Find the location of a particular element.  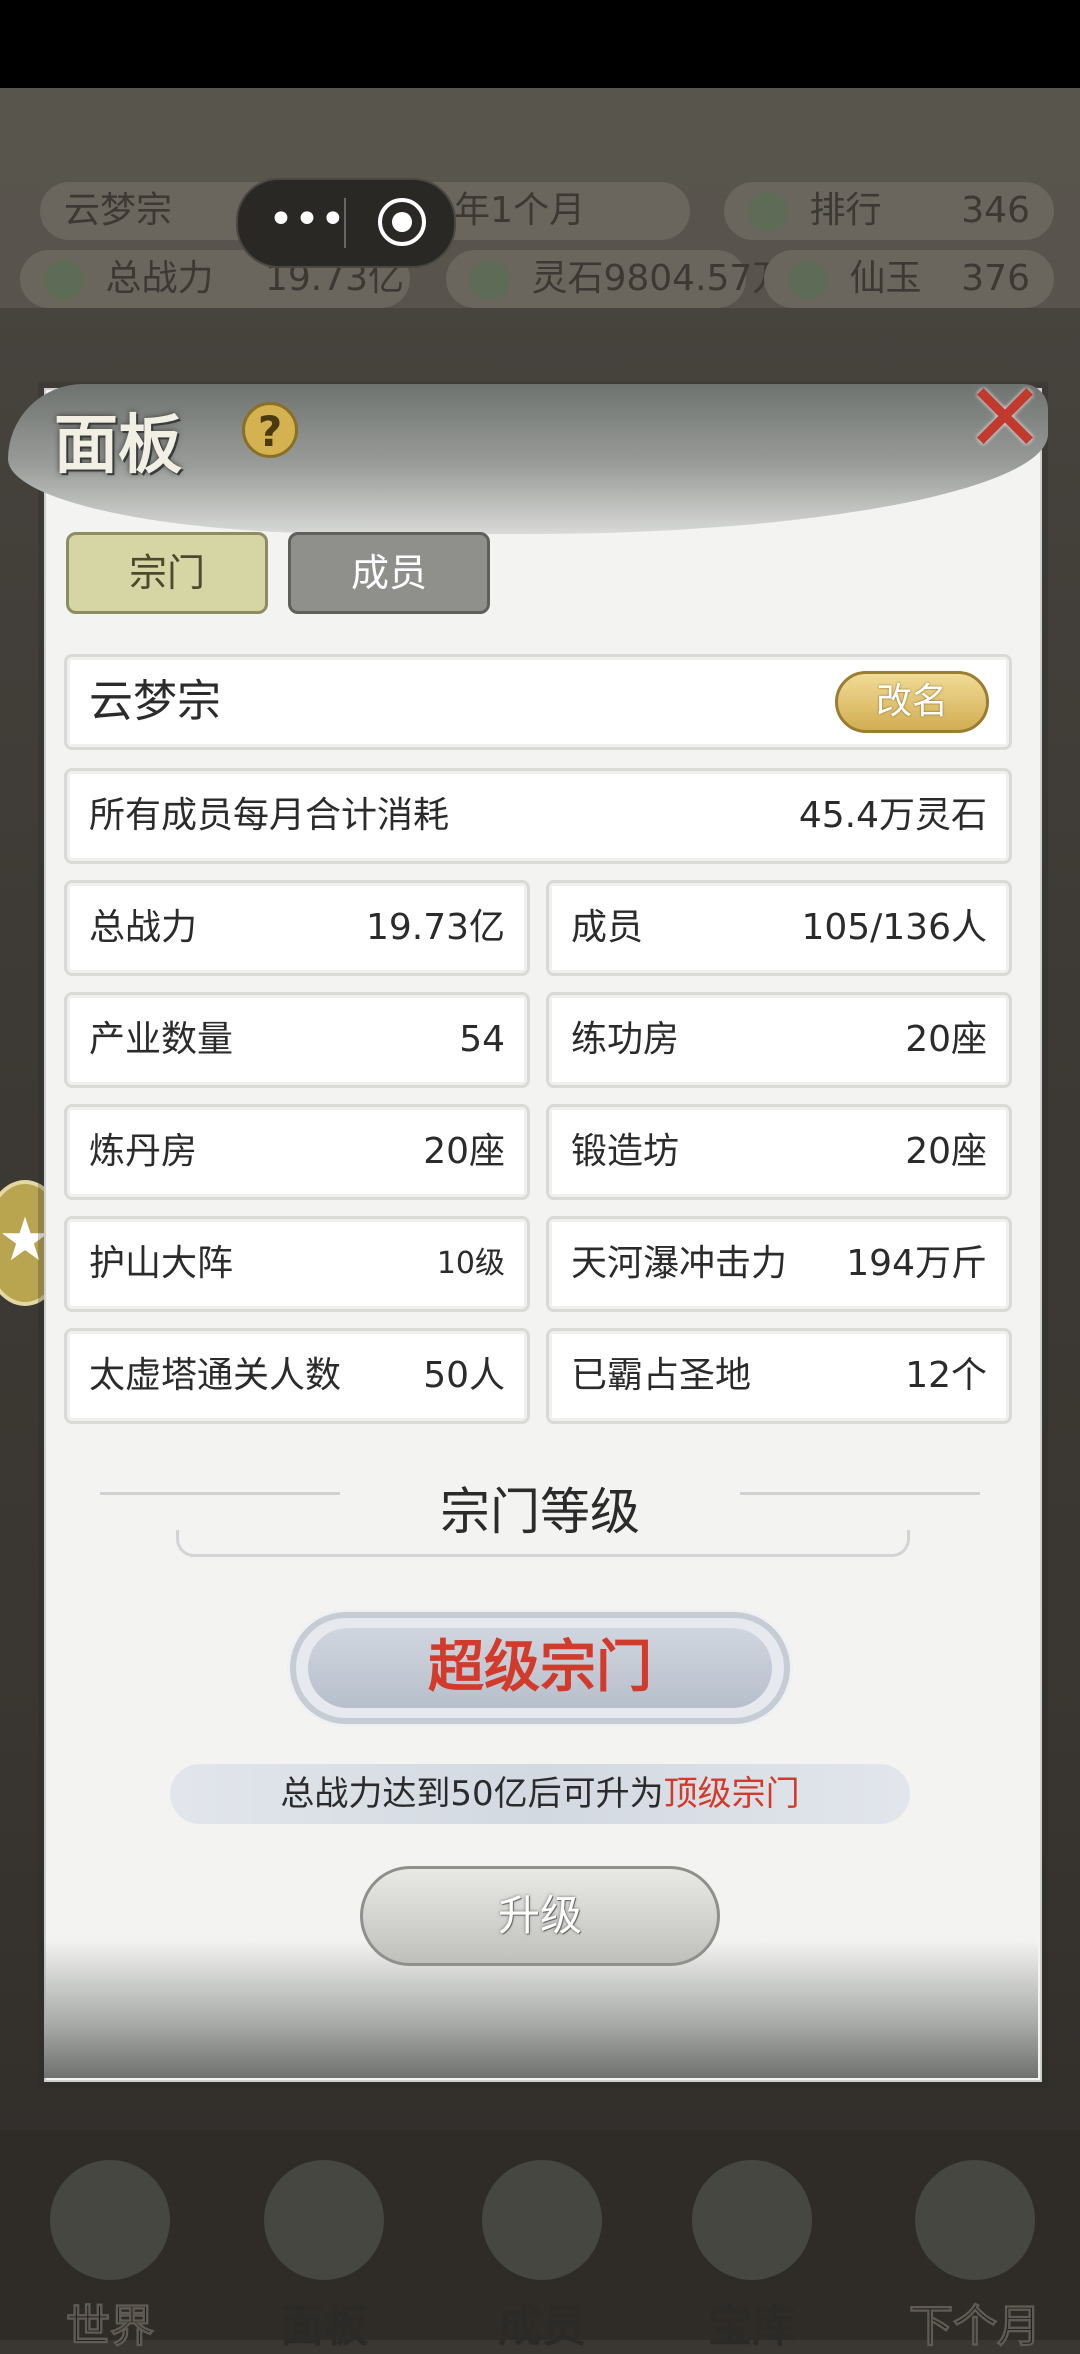

sect-name: 云梦宗 is located at coordinates (155, 701).